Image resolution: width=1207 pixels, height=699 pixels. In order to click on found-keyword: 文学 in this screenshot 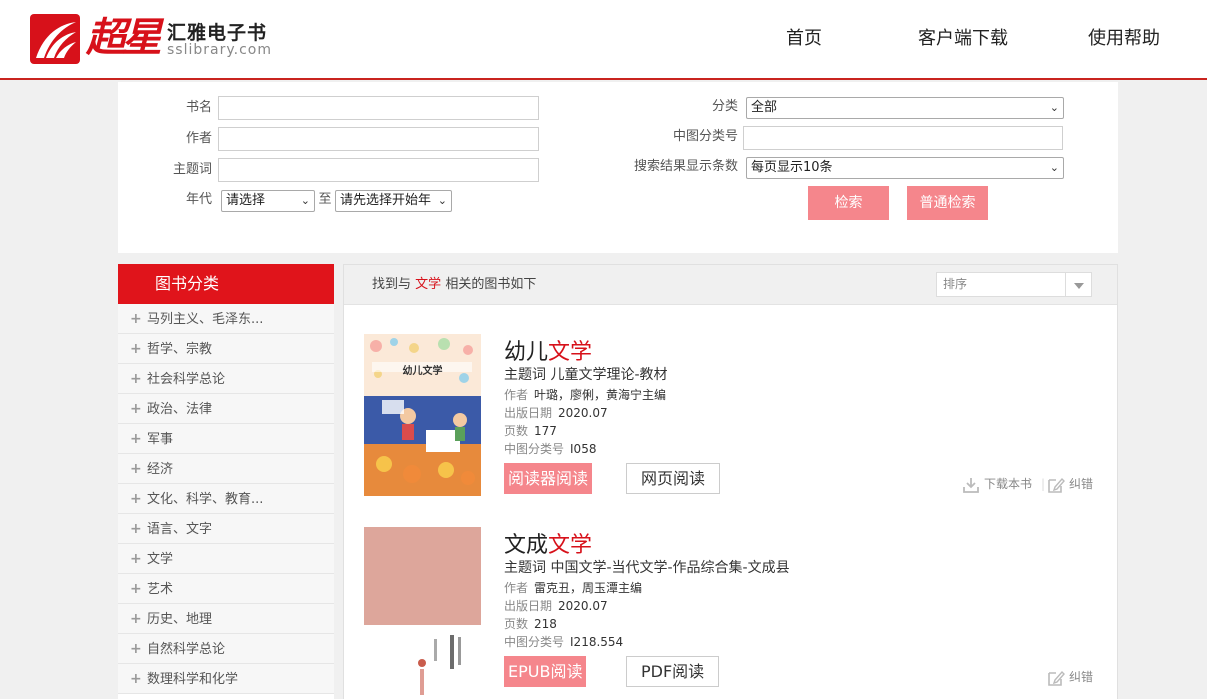, I will do `click(428, 284)`.